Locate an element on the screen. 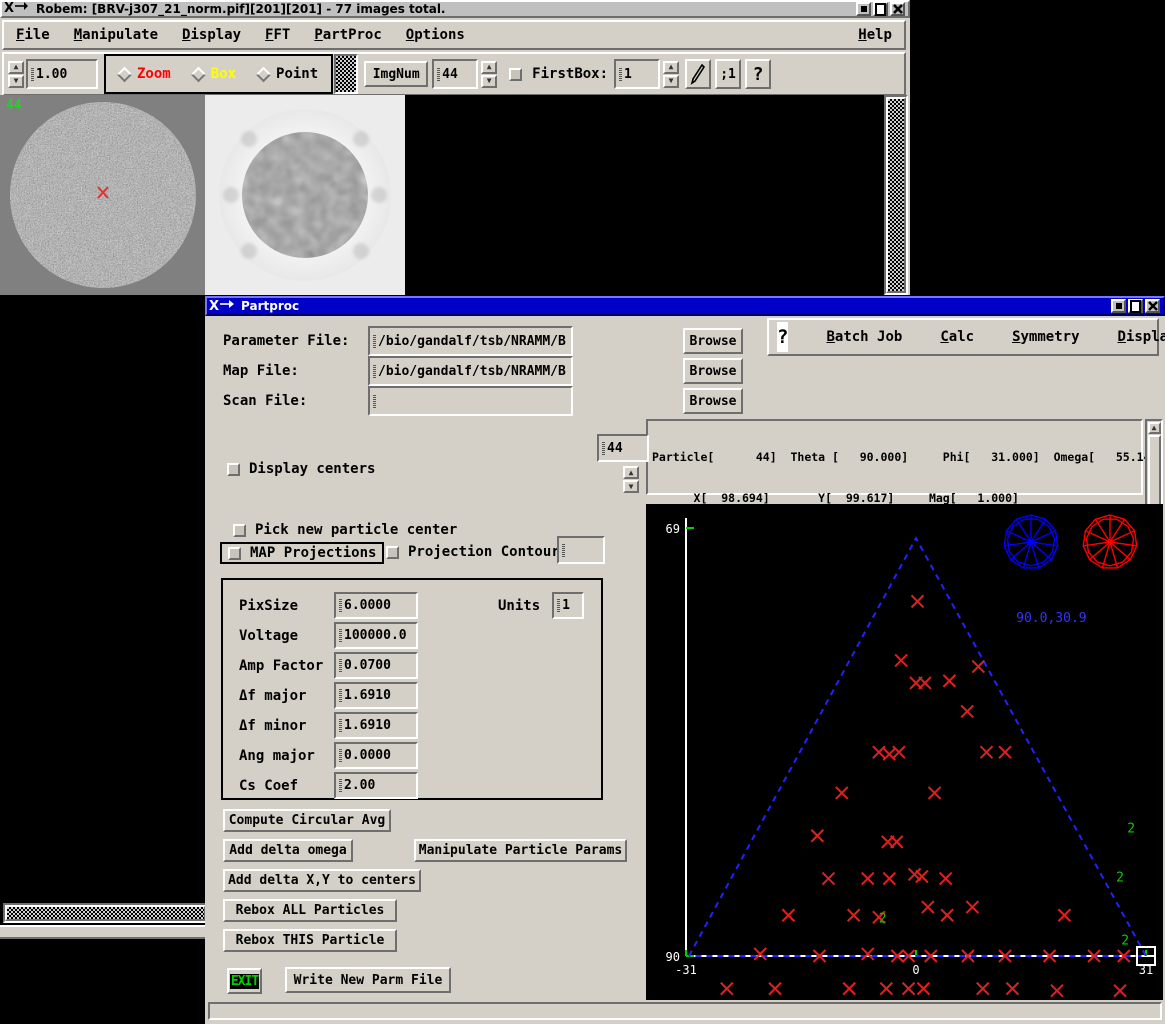 This screenshot has width=1165, height=1024. partproc-titlebar: X Partproc is located at coordinates (685, 306).